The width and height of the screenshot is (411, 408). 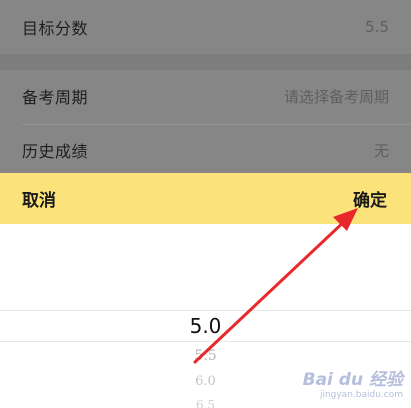 What do you see at coordinates (55, 151) in the screenshot?
I see `history-score-label: 历史成绩` at bounding box center [55, 151].